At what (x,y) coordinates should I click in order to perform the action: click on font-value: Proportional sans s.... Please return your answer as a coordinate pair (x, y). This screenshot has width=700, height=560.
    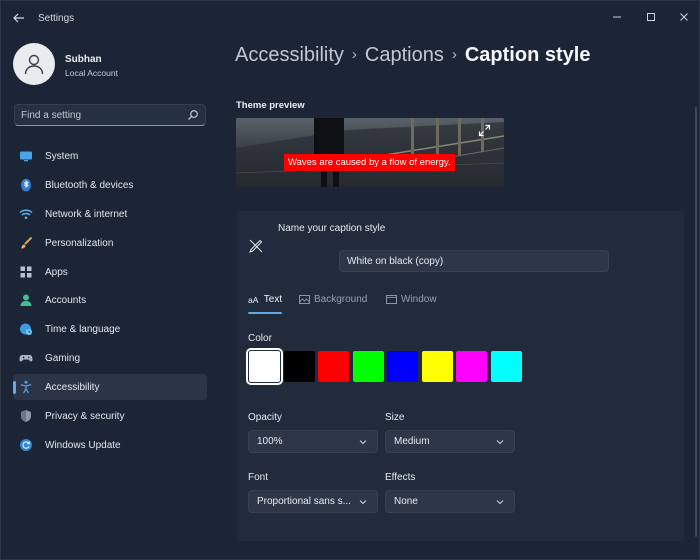
    Looking at the image, I should click on (304, 501).